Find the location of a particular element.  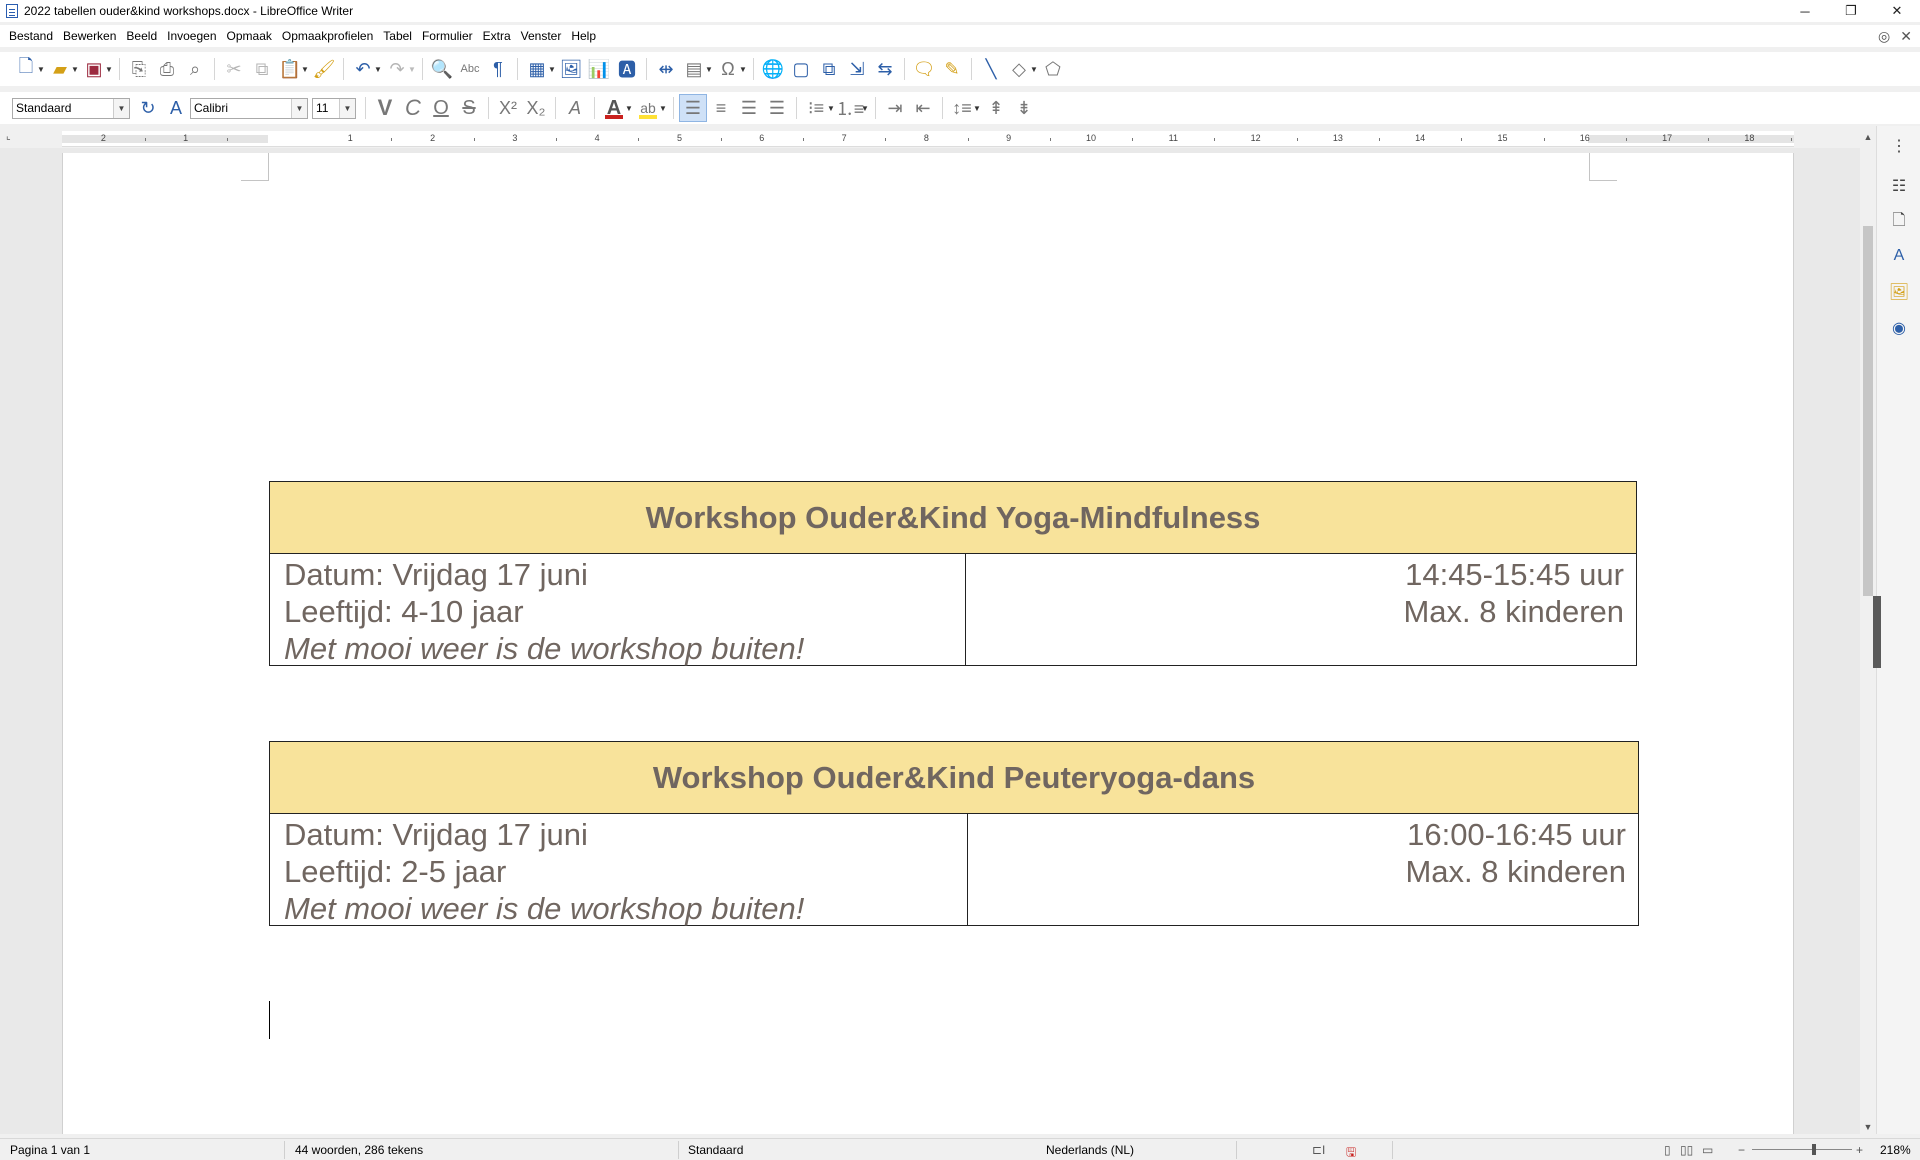

zoom-in-icon: + is located at coordinates (1859, 1150).